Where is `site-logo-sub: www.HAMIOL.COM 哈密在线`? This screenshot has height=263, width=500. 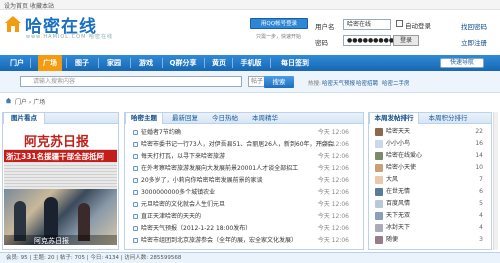
site-logo-sub: www.HAMIOL.COM 哈密在线 is located at coordinates (70, 37).